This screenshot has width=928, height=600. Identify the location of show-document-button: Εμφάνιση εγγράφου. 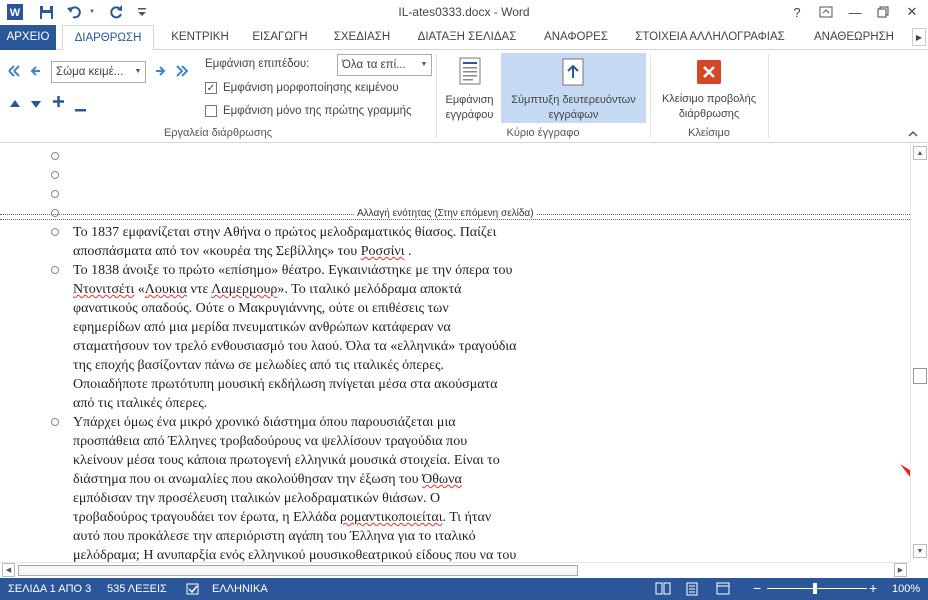
(469, 88).